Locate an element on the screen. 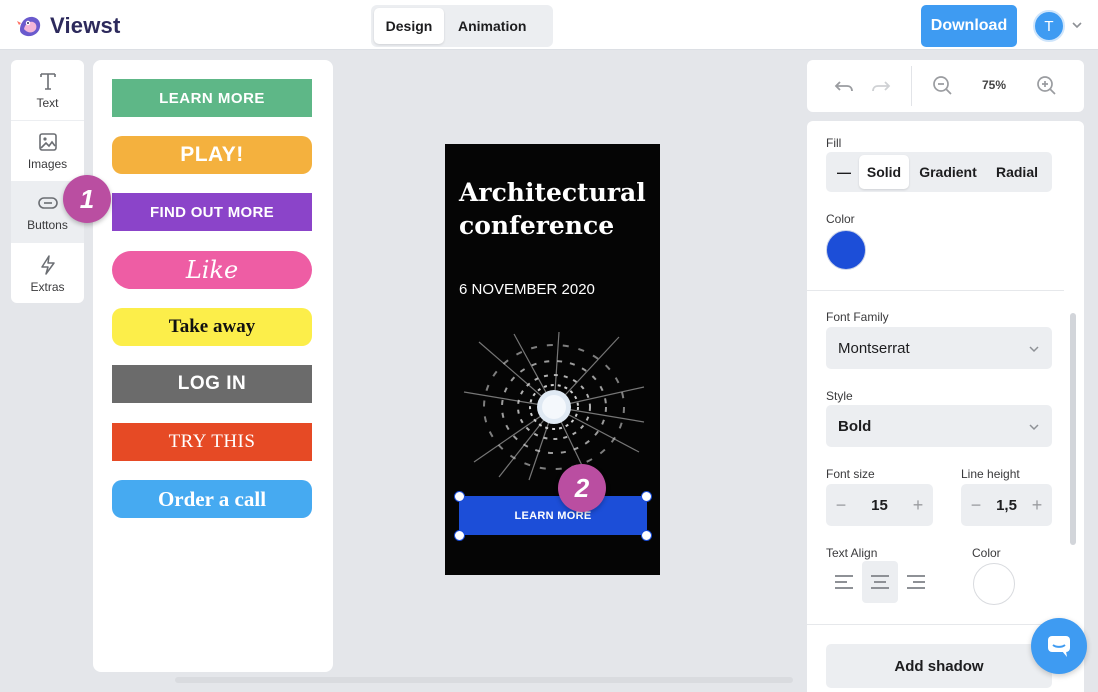 The height and width of the screenshot is (692, 1098). line-height-value: 1,5 is located at coordinates (1006, 505).